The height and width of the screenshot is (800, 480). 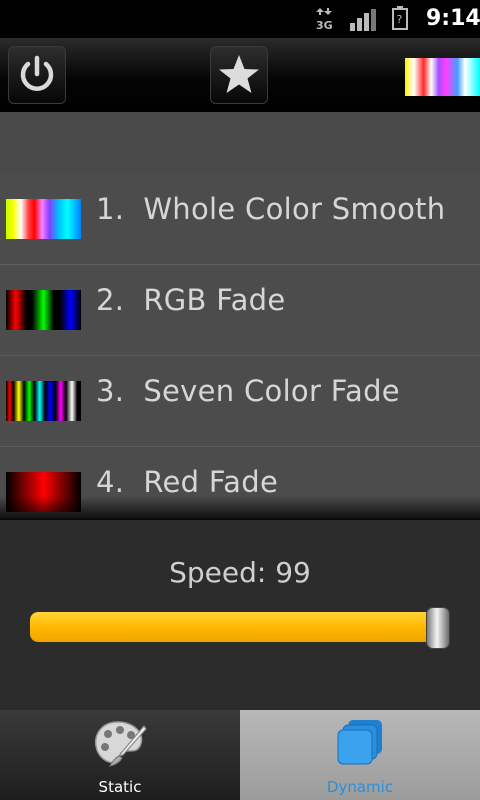 I want to click on favorite-button, so click(x=239, y=75).